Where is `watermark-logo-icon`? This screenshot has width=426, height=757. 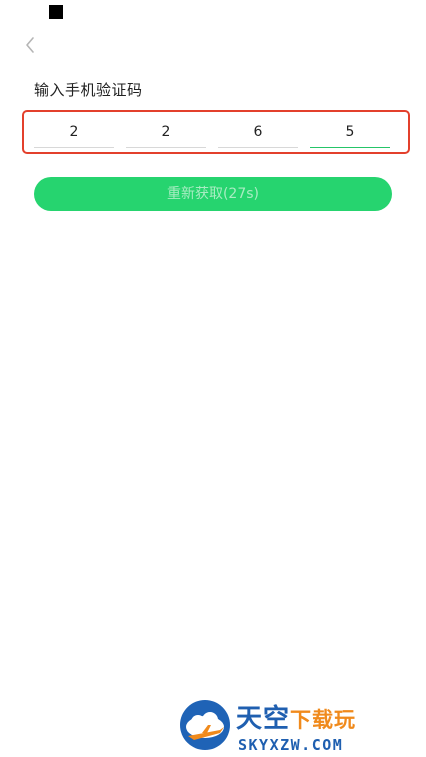
watermark-logo-icon is located at coordinates (205, 725).